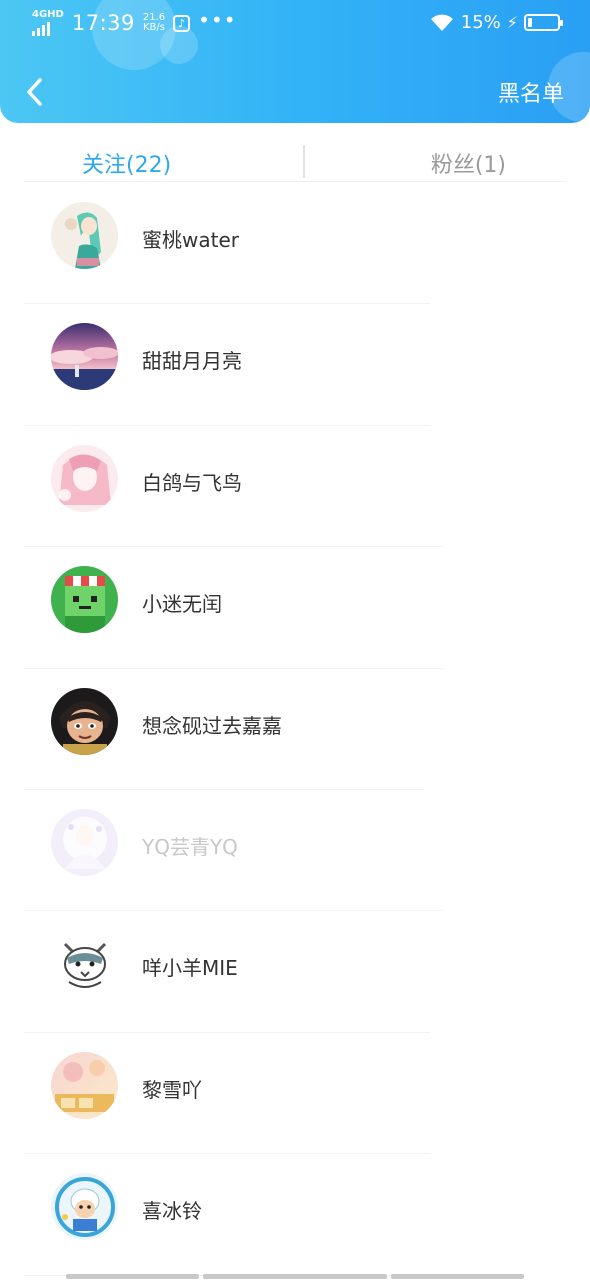  I want to click on tab-followers: 粉丝(1), so click(468, 163).